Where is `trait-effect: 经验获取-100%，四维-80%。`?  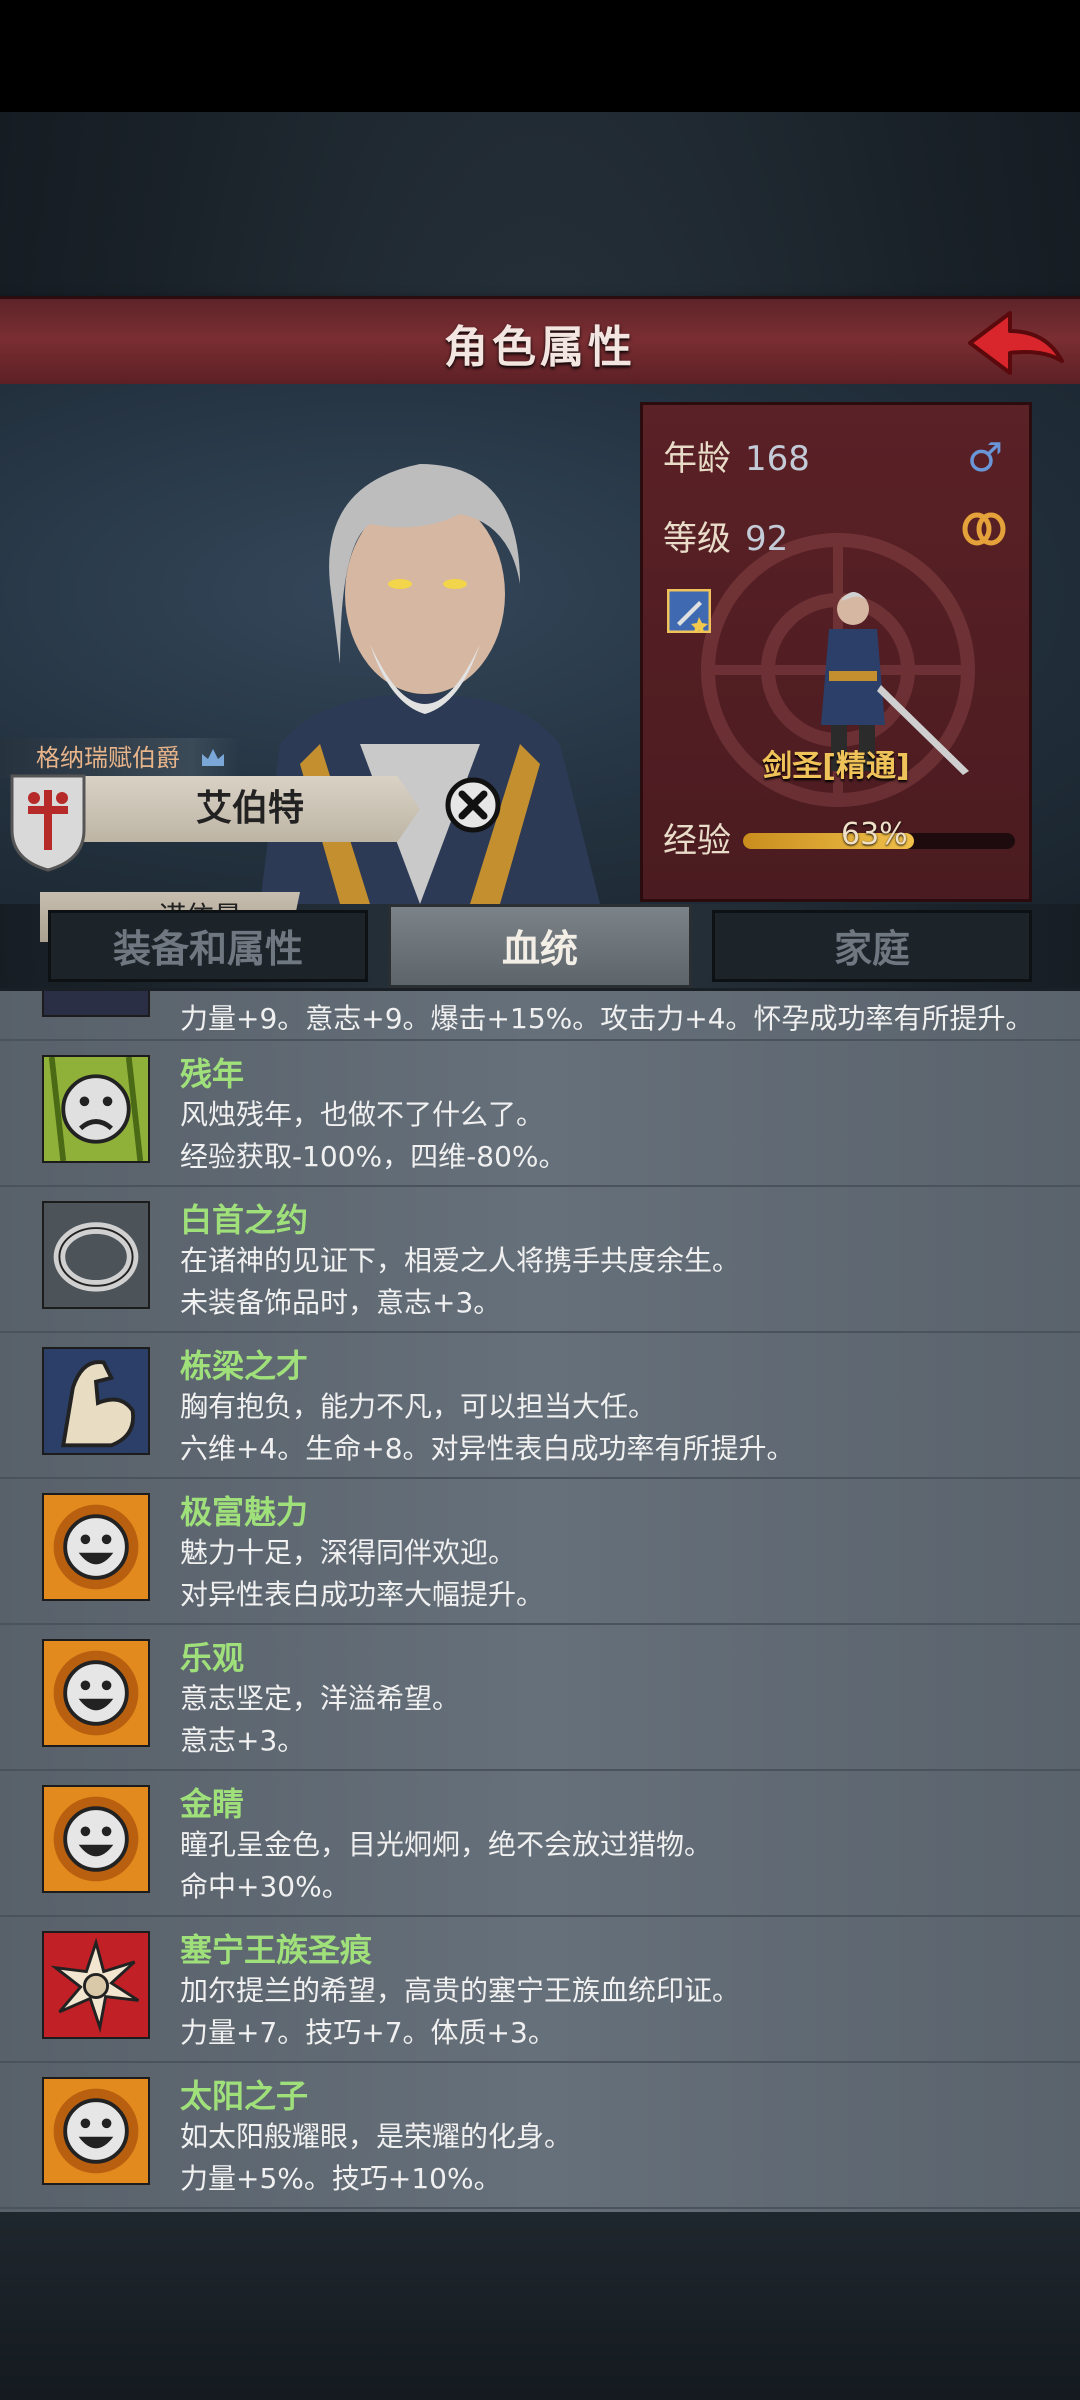 trait-effect: 经验获取-100%，四维-80%。 is located at coordinates (373, 1156).